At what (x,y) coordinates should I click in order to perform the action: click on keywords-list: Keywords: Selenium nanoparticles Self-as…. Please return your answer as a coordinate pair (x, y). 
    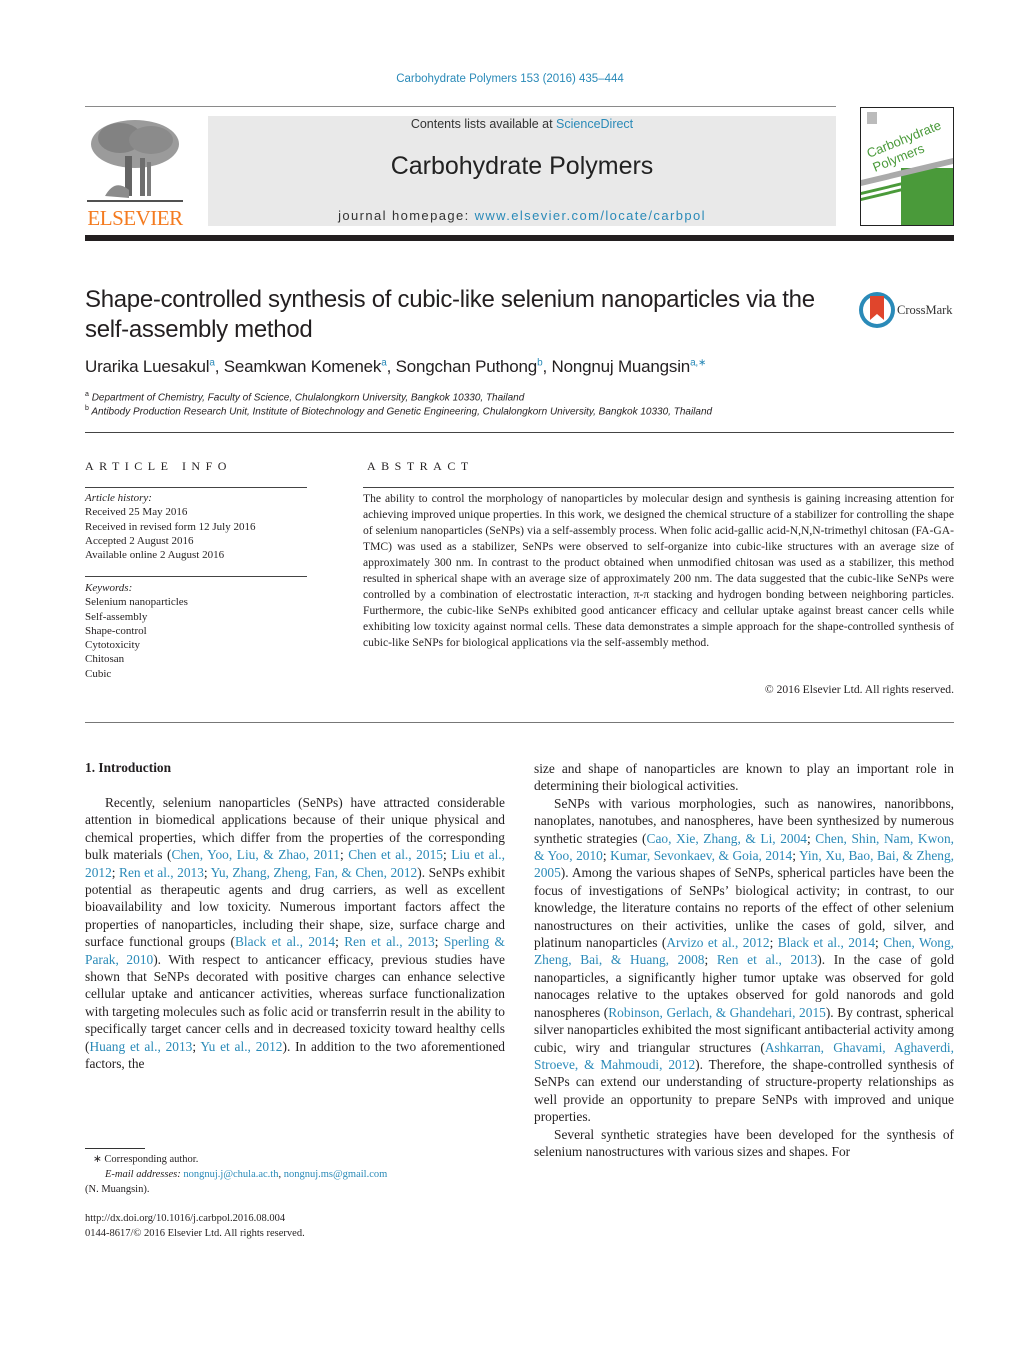
    Looking at the image, I should click on (136, 631).